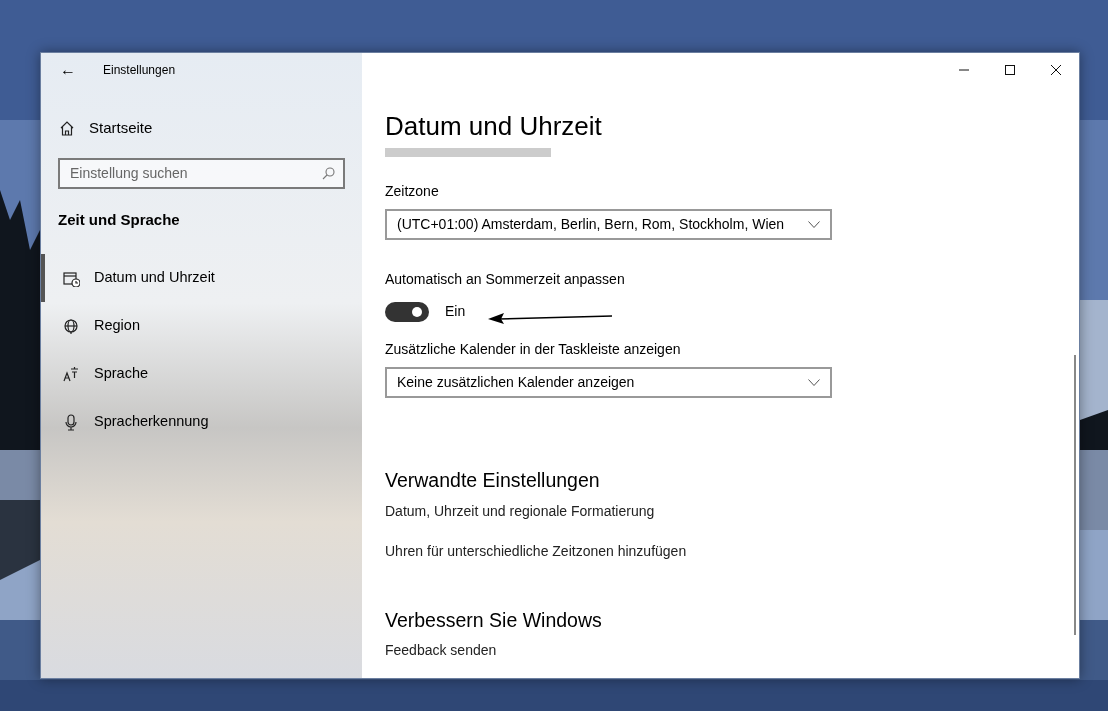 The height and width of the screenshot is (711, 1108). What do you see at coordinates (536, 551) in the screenshot?
I see `settings-link: Uhren für unterschiedliche Zeitzonen hinzufügen` at bounding box center [536, 551].